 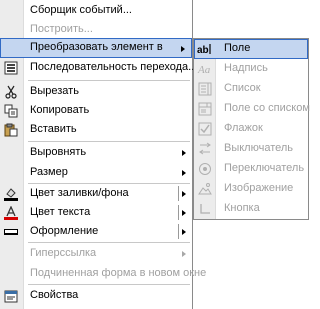 I want to click on fill-color-icon, so click(x=11, y=194).